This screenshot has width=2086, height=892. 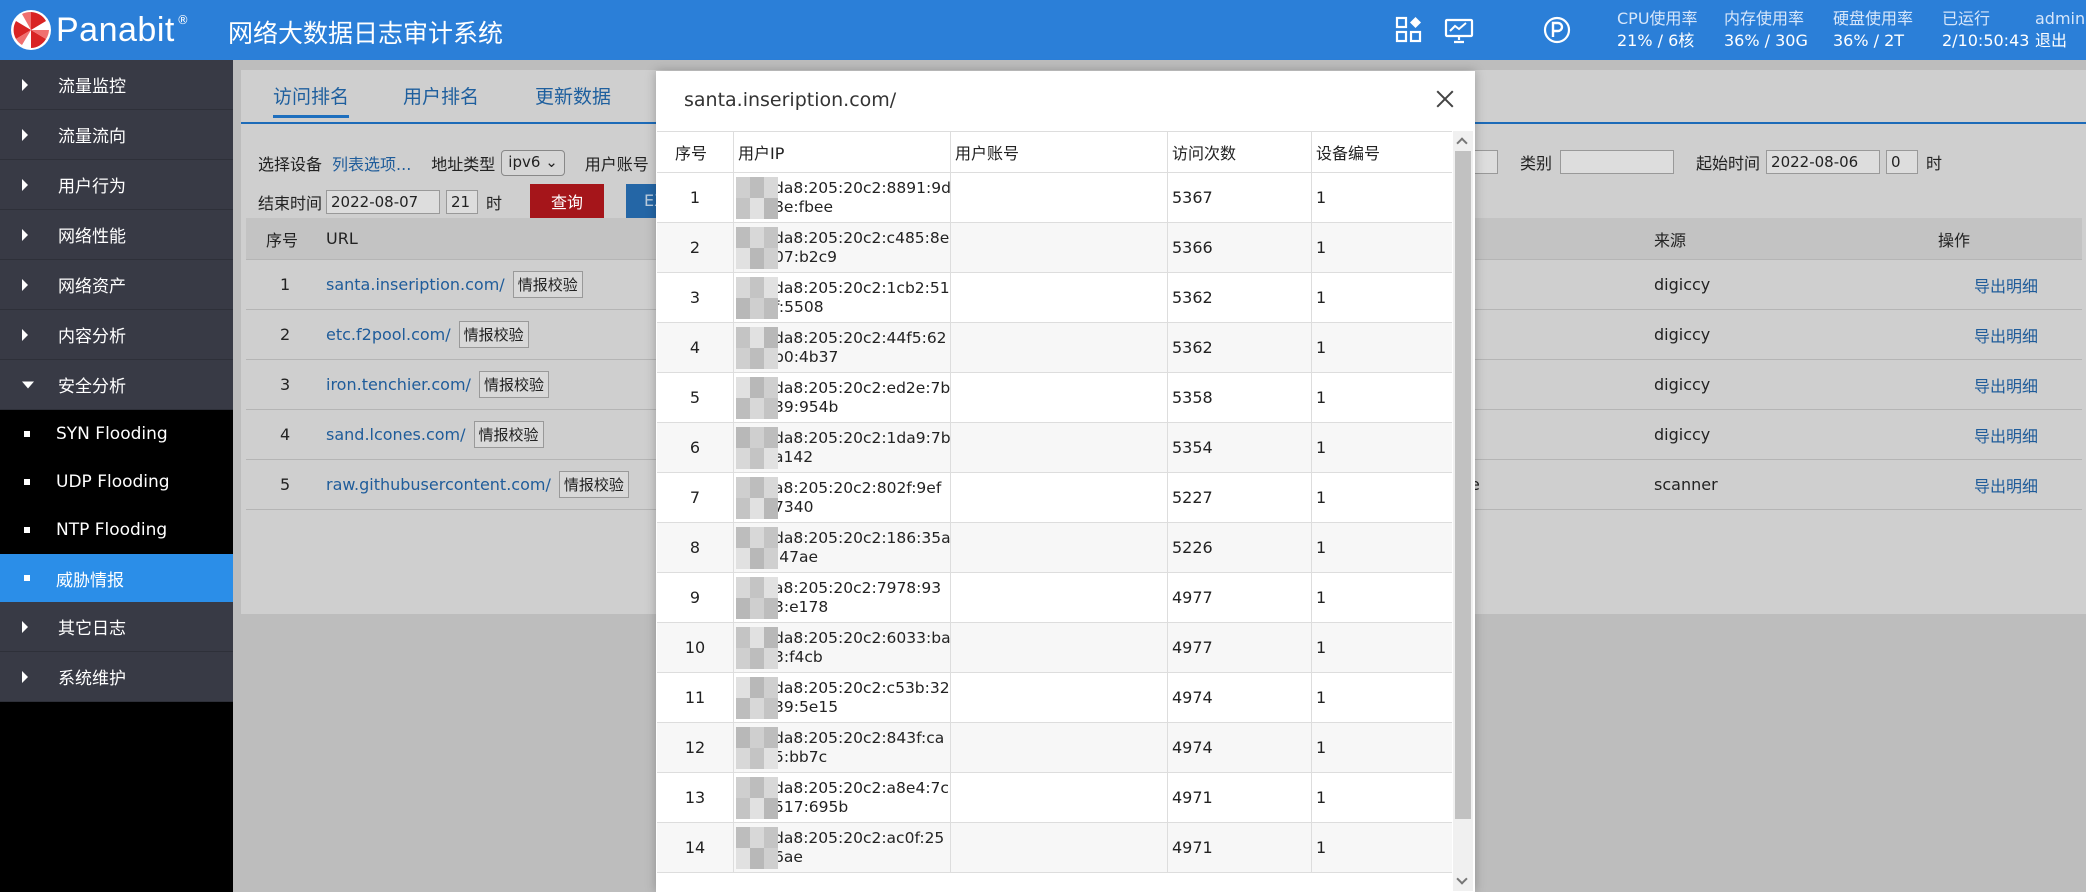 What do you see at coordinates (285, 284) in the screenshot?
I see `row-no: 1` at bounding box center [285, 284].